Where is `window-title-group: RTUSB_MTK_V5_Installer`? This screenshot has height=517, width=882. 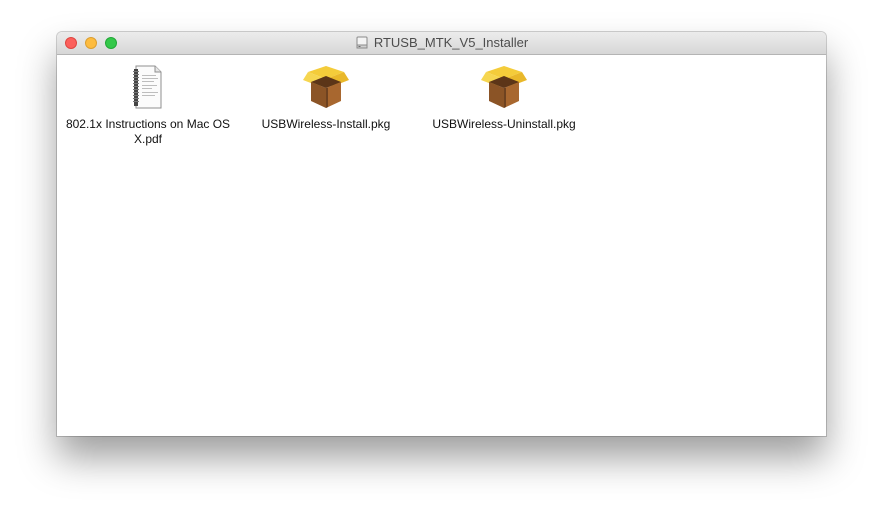 window-title-group: RTUSB_MTK_V5_Installer is located at coordinates (441, 43).